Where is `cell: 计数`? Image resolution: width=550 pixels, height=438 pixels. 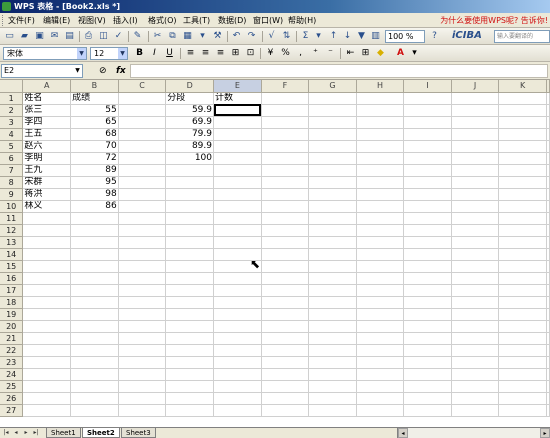 cell: 计数 is located at coordinates (237, 98).